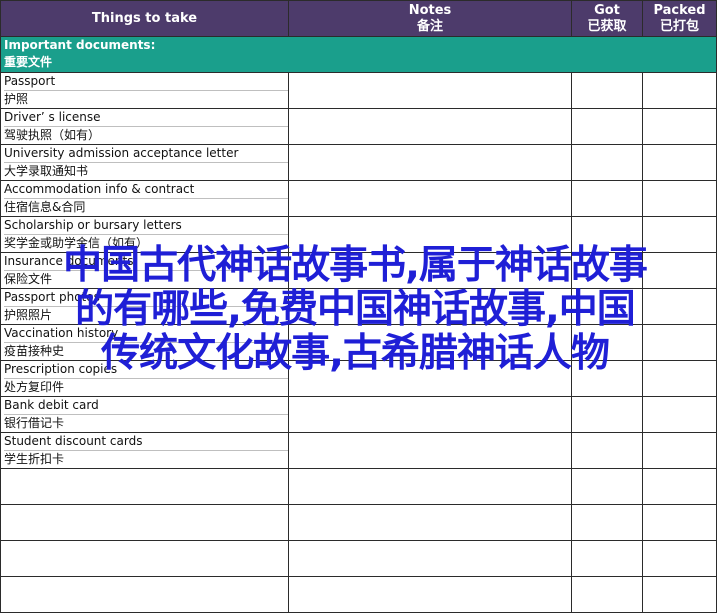  I want to click on item-name-cell: Driver’ s license 驾驶执照（如有）, so click(144, 126).